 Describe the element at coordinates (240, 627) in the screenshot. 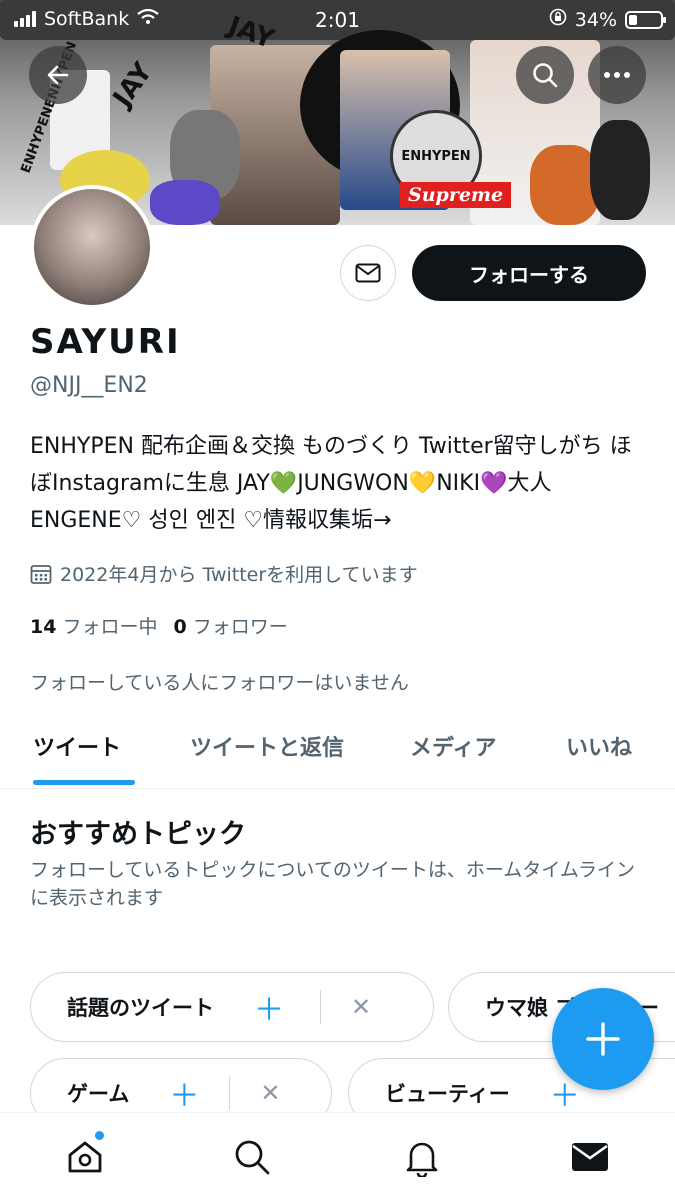

I see `followers-label: フォロワー` at that location.